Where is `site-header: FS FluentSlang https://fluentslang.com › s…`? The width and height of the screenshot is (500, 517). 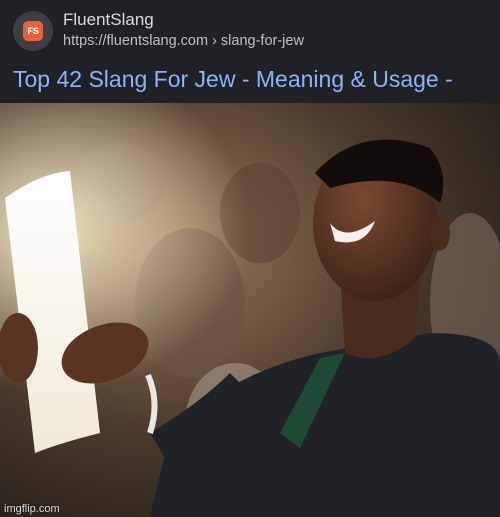
site-header: FS FluentSlang https://fluentslang.com › s… is located at coordinates (253, 30).